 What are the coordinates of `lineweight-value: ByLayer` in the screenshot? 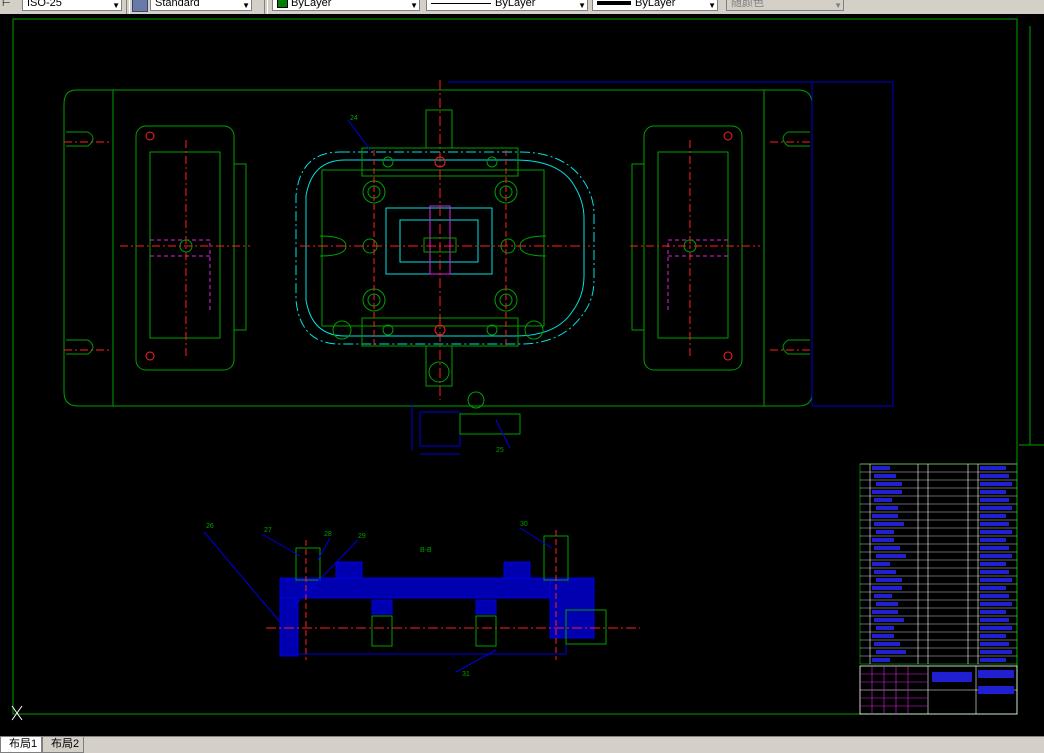 It's located at (655, 4).